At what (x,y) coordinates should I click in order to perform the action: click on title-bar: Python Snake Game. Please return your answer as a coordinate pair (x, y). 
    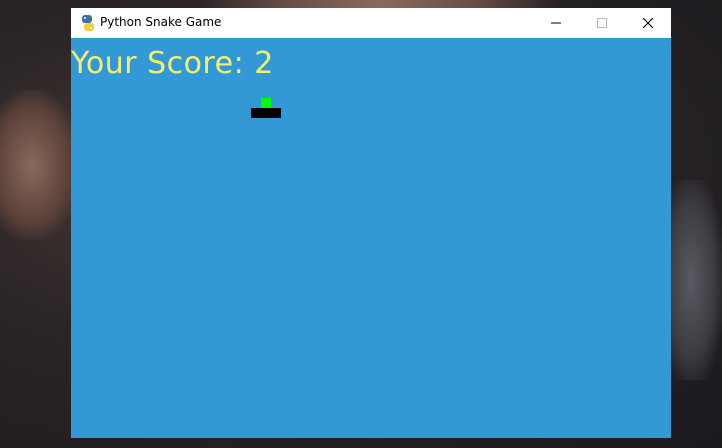
    Looking at the image, I should click on (371, 23).